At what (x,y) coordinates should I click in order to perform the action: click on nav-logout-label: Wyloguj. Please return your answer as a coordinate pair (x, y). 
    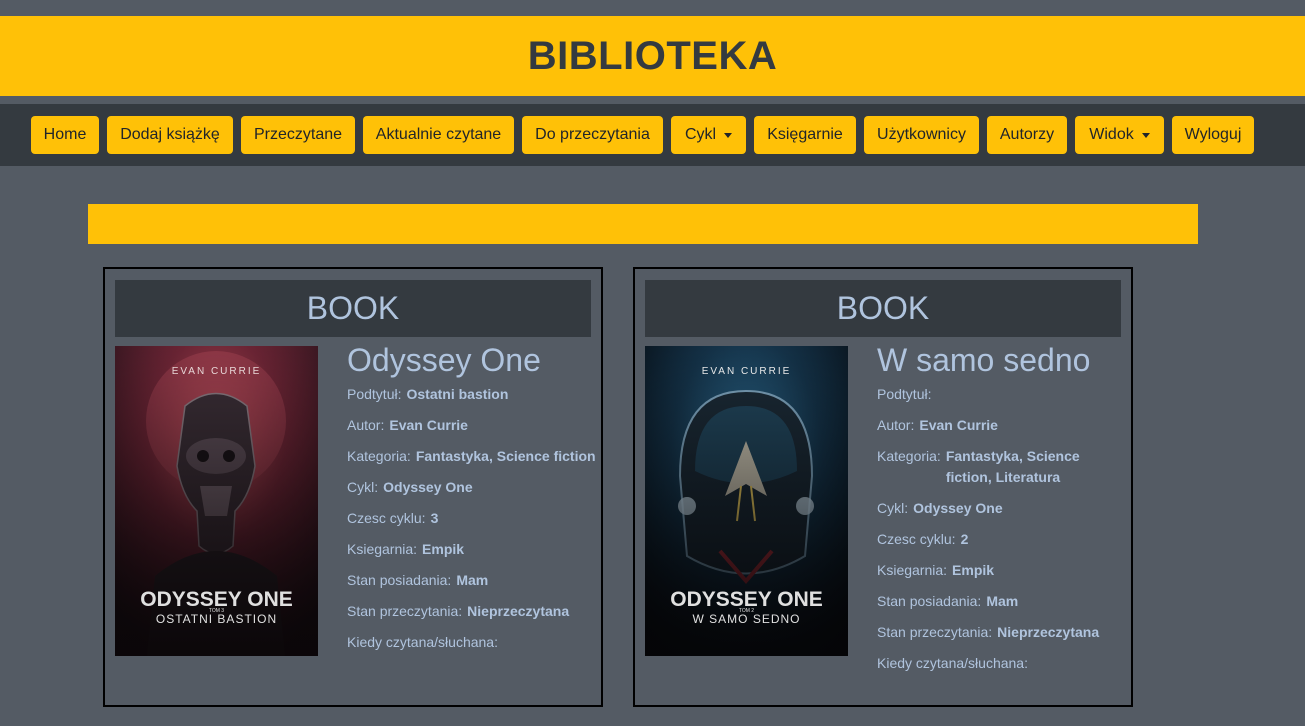
    Looking at the image, I should click on (1213, 134).